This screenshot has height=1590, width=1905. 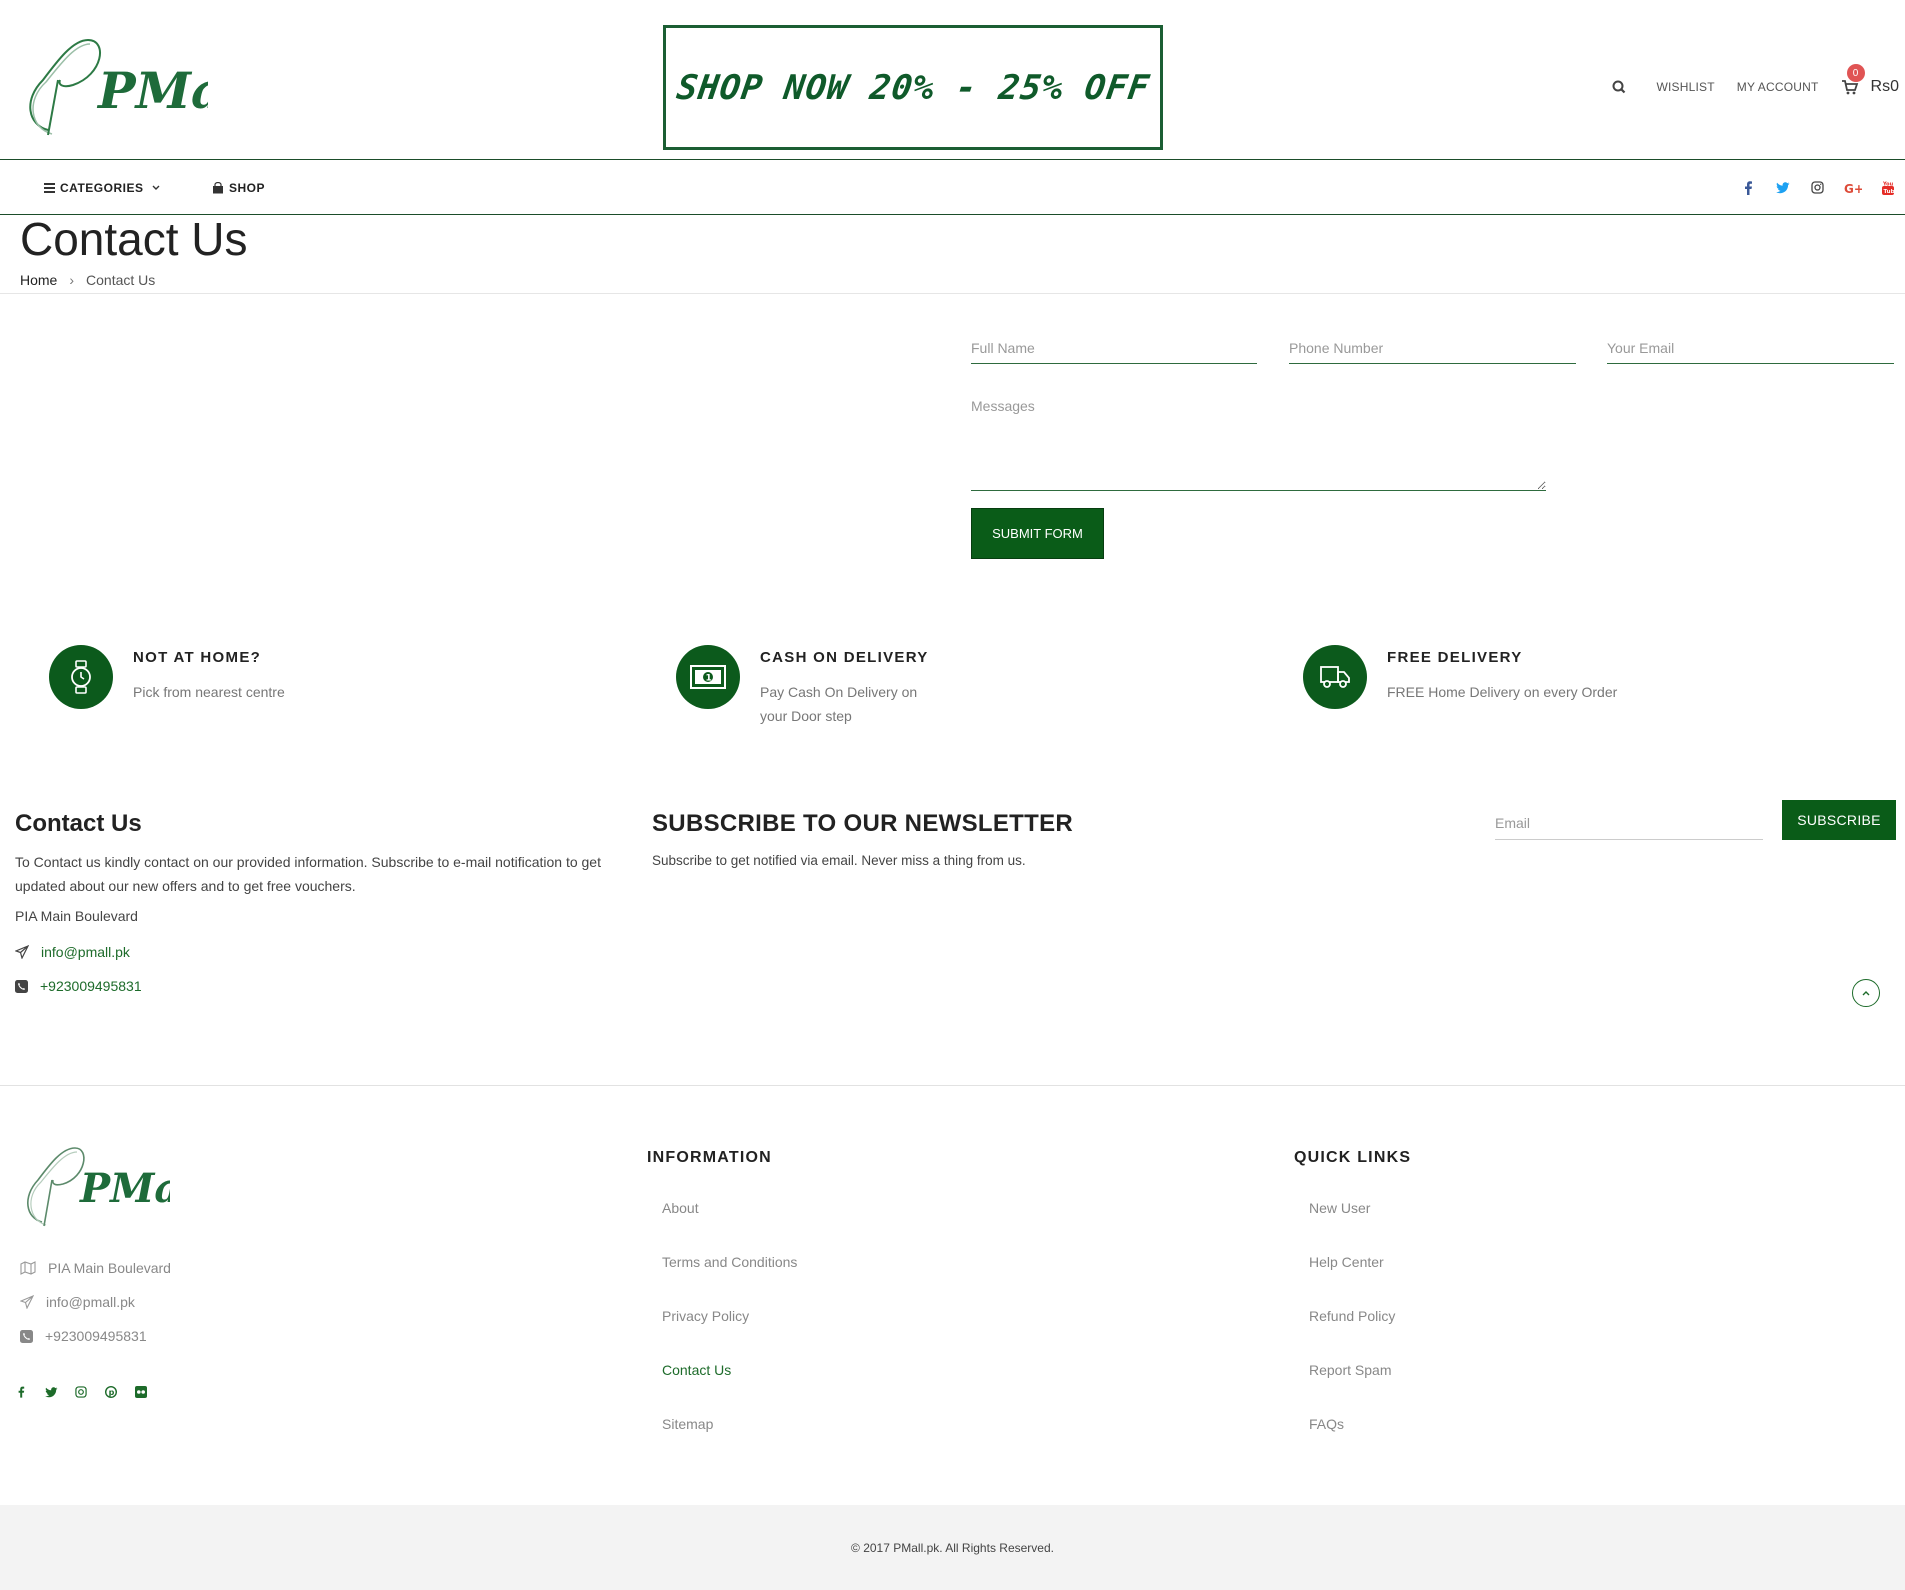 I want to click on shop-label: SHOP, so click(x=247, y=187).